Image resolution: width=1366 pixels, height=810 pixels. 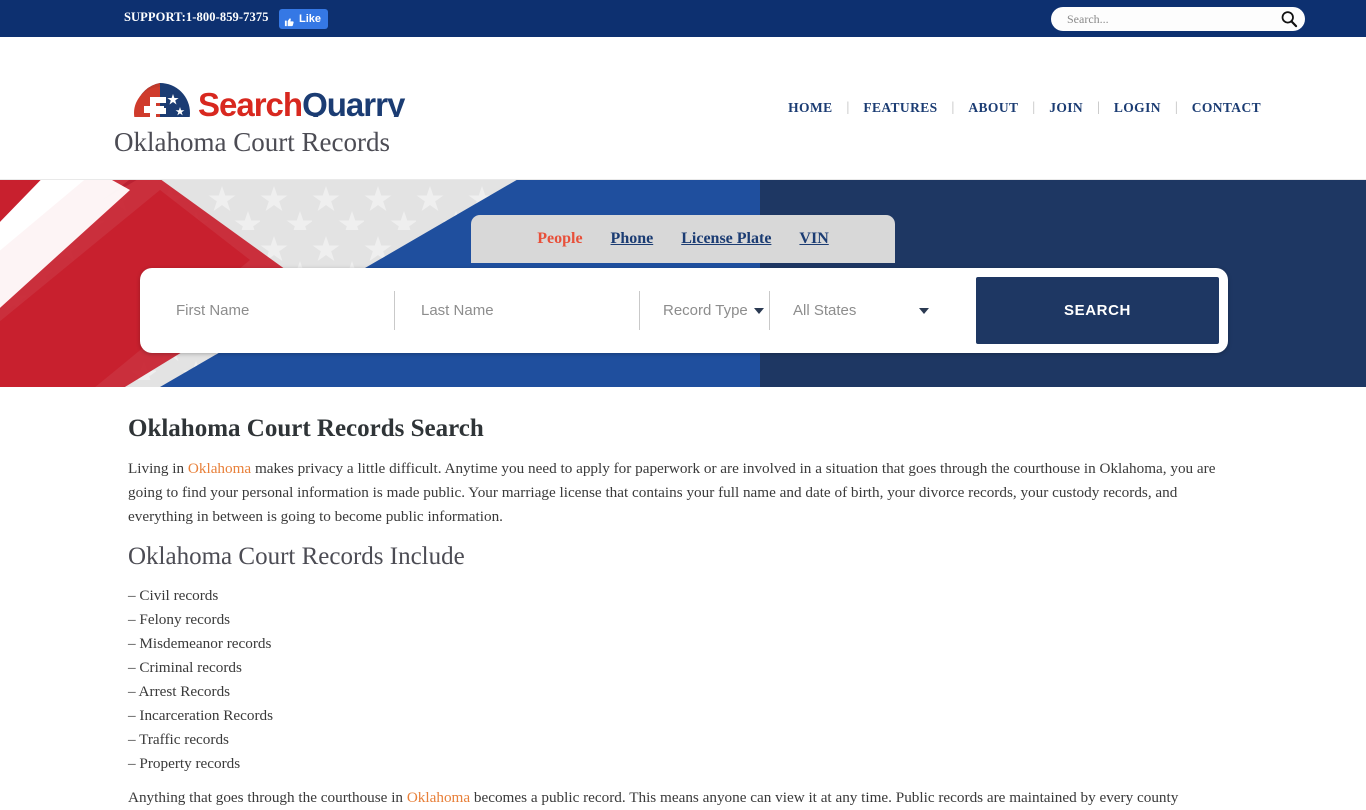 I want to click on top-support-bar: SUPPORT:1-800-859-7375 Like, so click(x=683, y=18).